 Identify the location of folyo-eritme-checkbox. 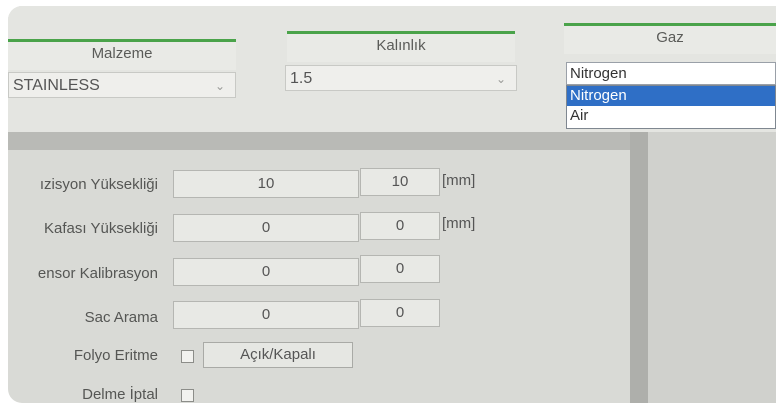
(187, 356).